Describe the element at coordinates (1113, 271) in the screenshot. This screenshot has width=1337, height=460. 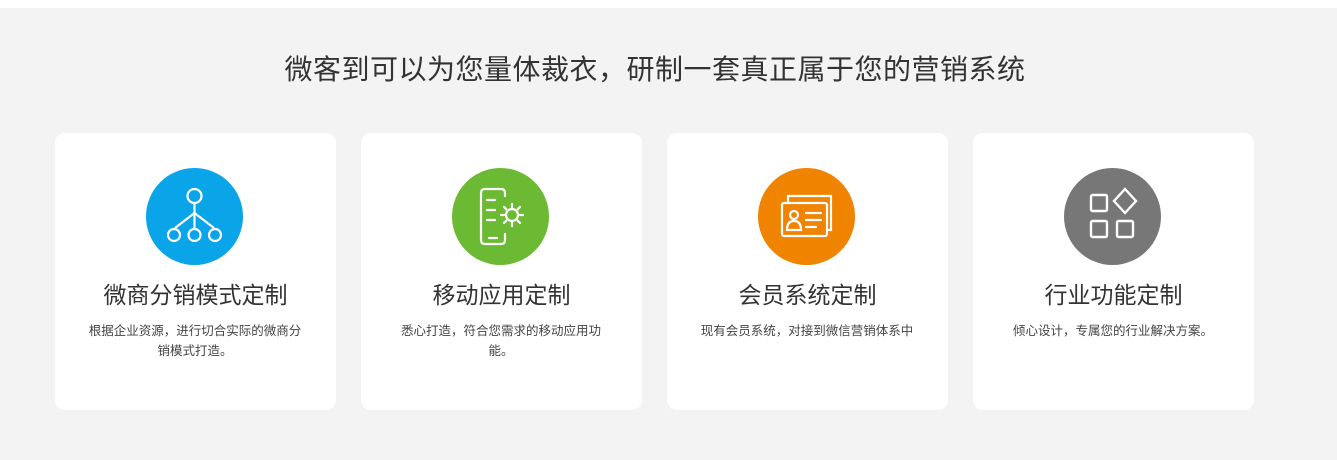
I see `service-card-industry-features: 行业功能定制 倾心设计，专属您的行业解决方案。` at that location.